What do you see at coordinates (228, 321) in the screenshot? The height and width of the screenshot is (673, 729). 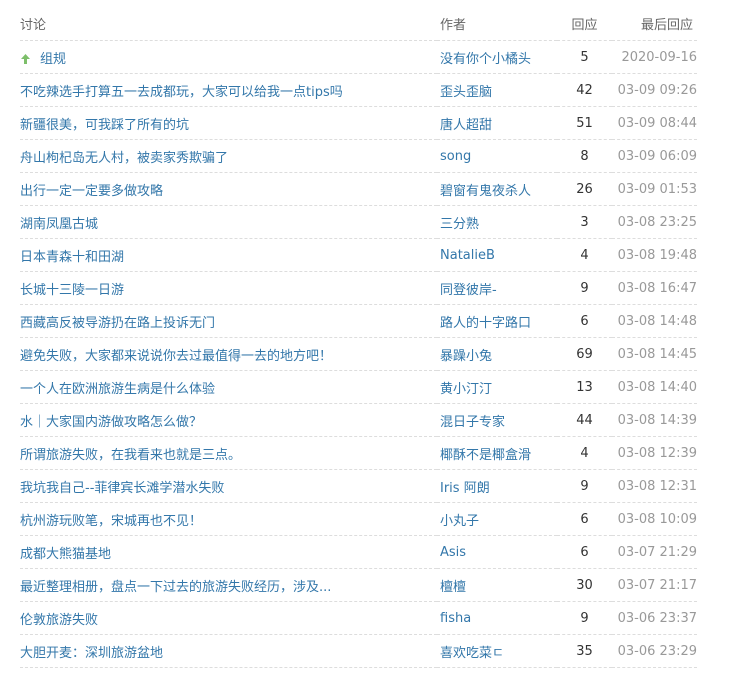 I see `topic-cell: 西藏高反被导游扔在路上投诉无门` at bounding box center [228, 321].